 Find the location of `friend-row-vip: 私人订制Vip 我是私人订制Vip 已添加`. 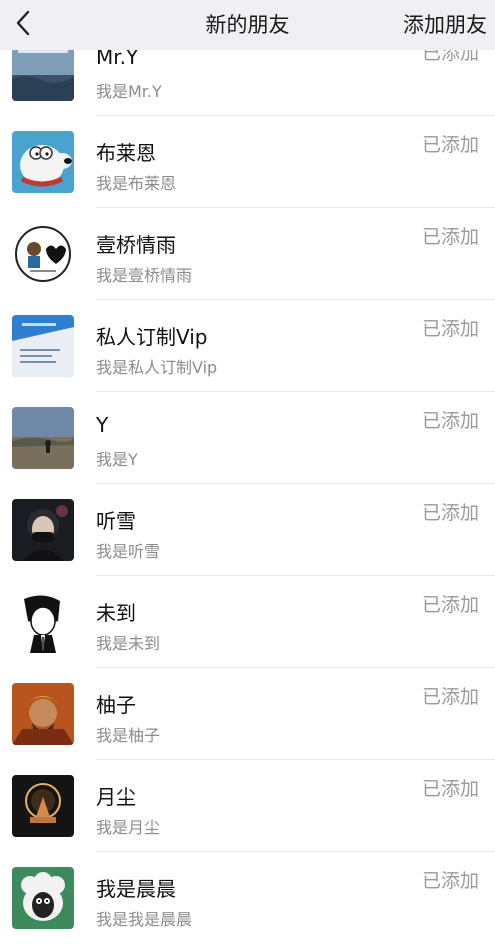

friend-row-vip: 私人订制Vip 我是私人订制Vip 已添加 is located at coordinates (247, 346).